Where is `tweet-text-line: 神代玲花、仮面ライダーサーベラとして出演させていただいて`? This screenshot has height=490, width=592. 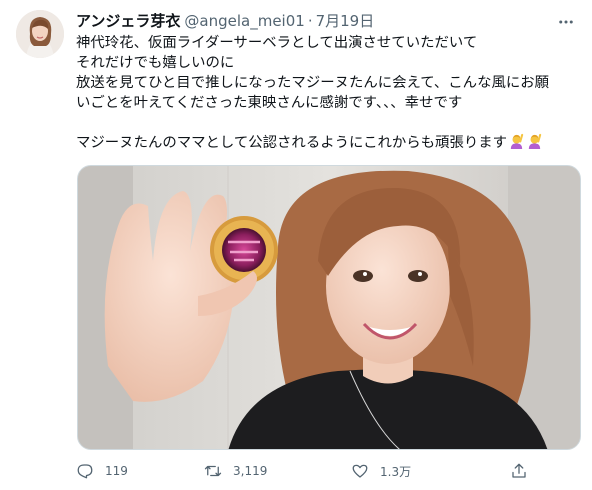 tweet-text-line: 神代玲花、仮面ライダーサーベラとして出演させていただいて is located at coordinates (277, 43).